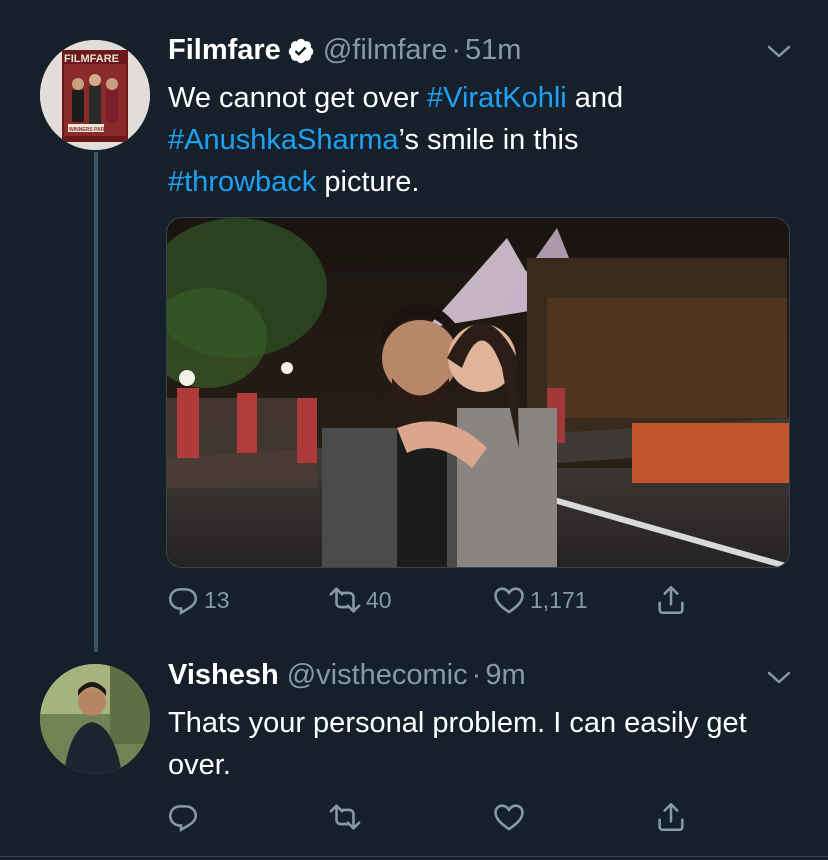 The image size is (828, 860). Describe the element at coordinates (436, 820) in the screenshot. I see `tweet-actions` at that location.